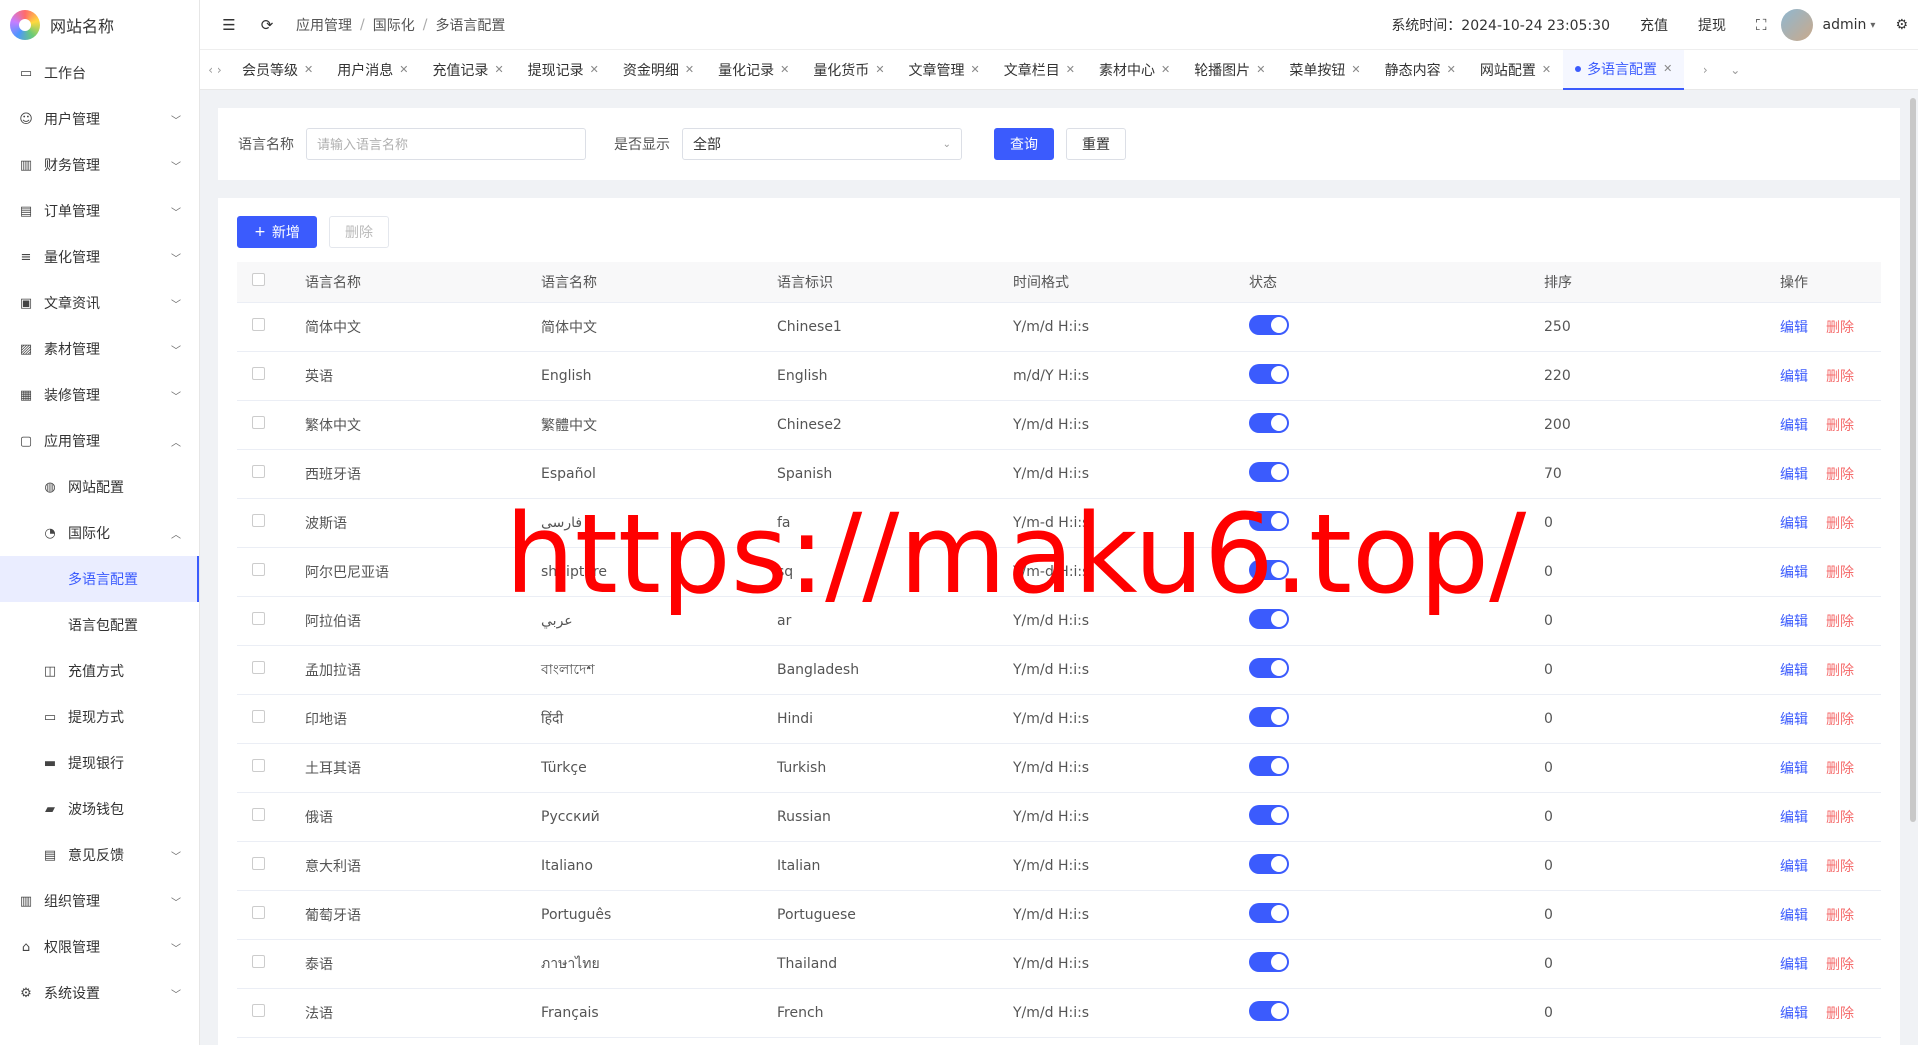 The image size is (1918, 1045). Describe the element at coordinates (1059, 670) in the screenshot. I see `table-row: 孟加拉语 বাংলাদেশ Bangladesh Y/m/d H:i:s 0 编辑 删除` at that location.